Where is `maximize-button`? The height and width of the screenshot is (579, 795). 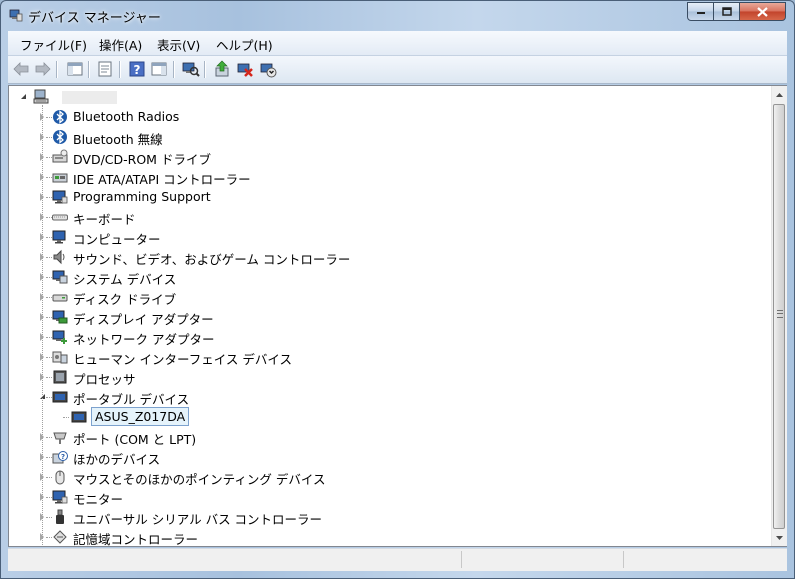 maximize-button is located at coordinates (726, 11).